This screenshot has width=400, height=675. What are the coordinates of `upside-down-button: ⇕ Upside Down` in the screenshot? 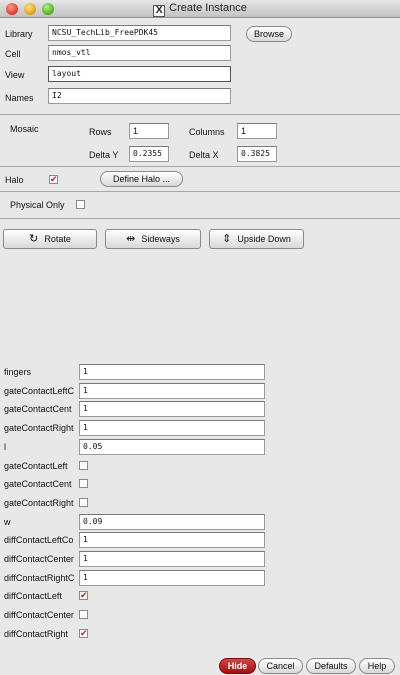 It's located at (256, 239).